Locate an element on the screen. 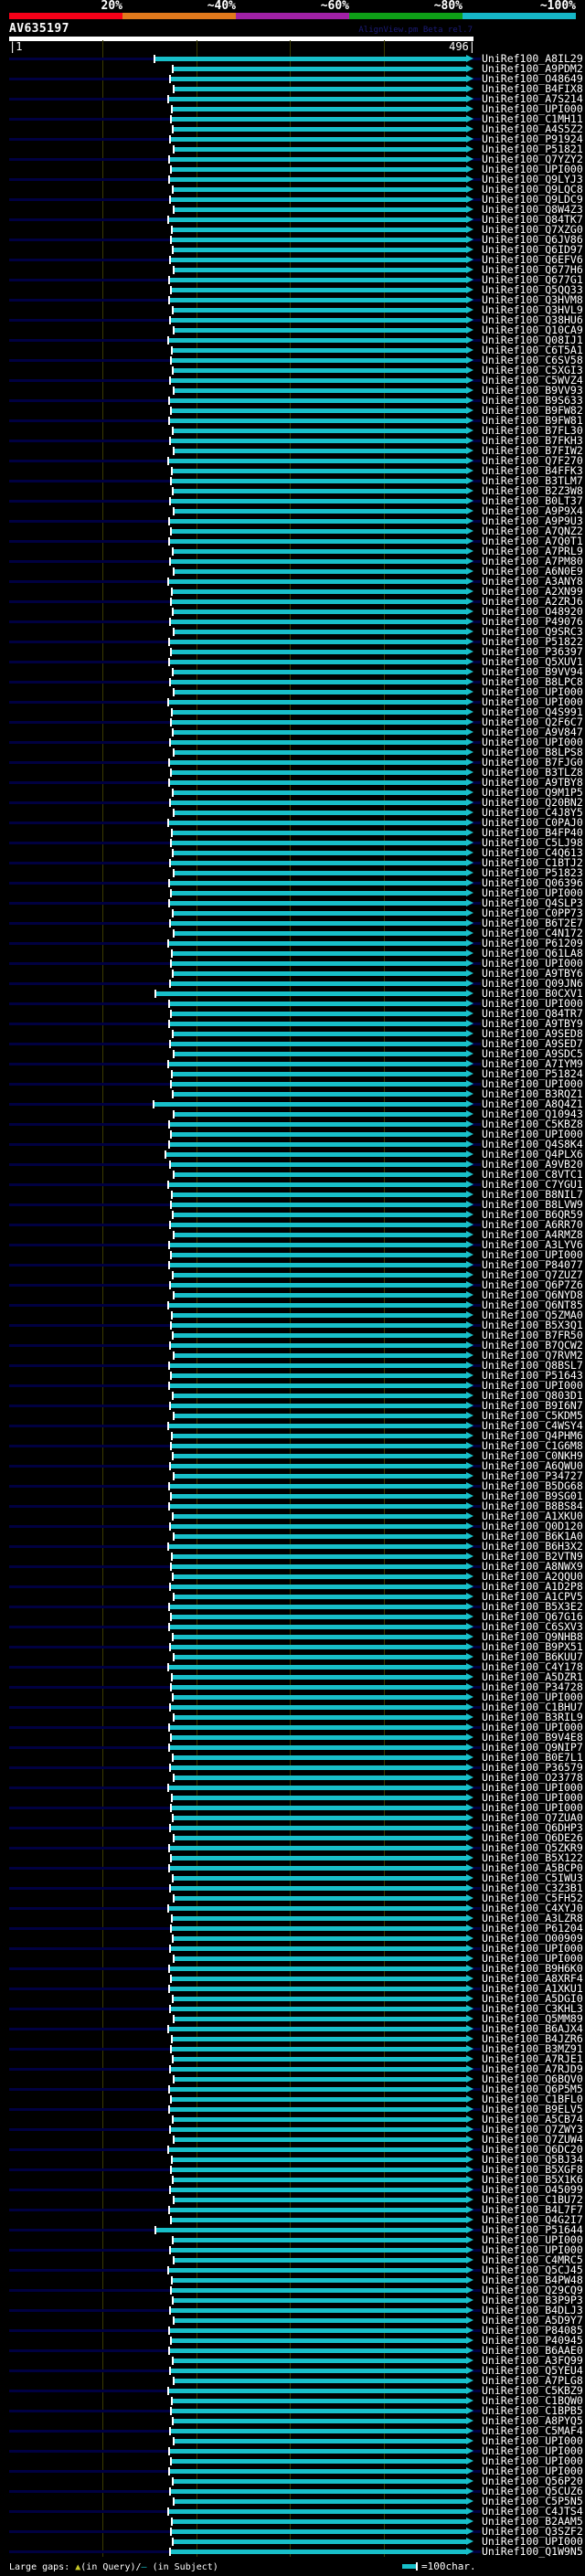 The width and height of the screenshot is (585, 2576). identity-scale-label: ~100% is located at coordinates (558, 6).